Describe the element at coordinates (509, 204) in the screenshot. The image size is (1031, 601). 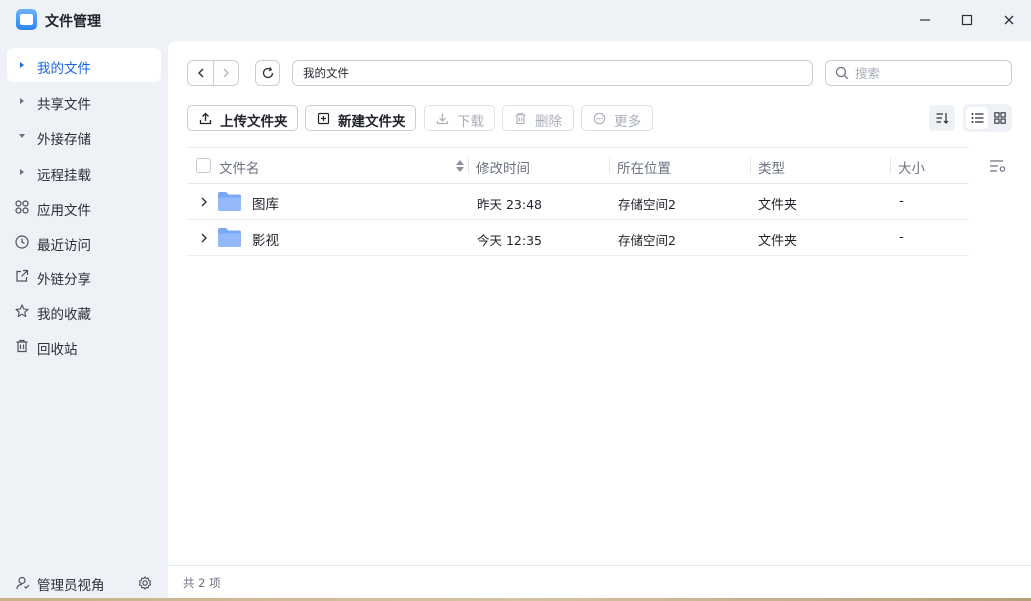
I see `file-modified: 昨天 23:48` at that location.